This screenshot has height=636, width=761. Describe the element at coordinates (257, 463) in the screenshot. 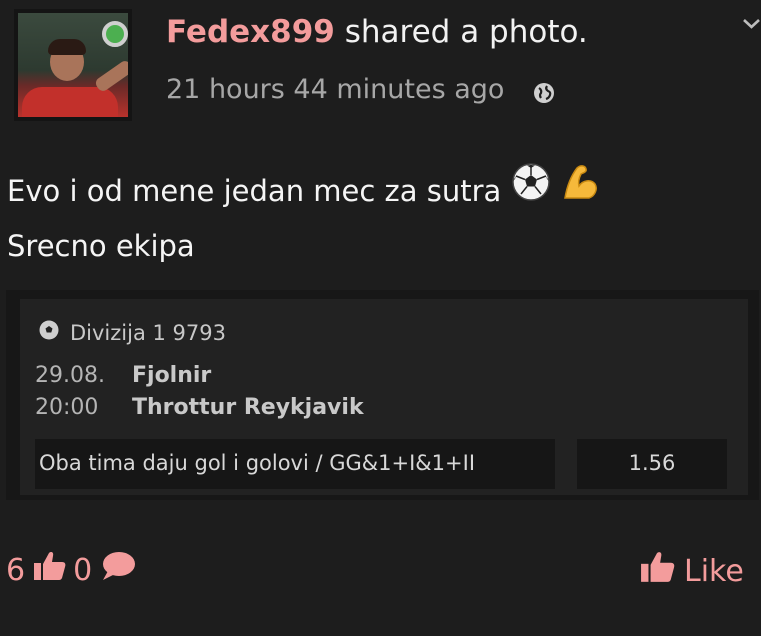

I see `bet-label: Oba tima daju gol i golovi / GG&1+I&1+II` at that location.